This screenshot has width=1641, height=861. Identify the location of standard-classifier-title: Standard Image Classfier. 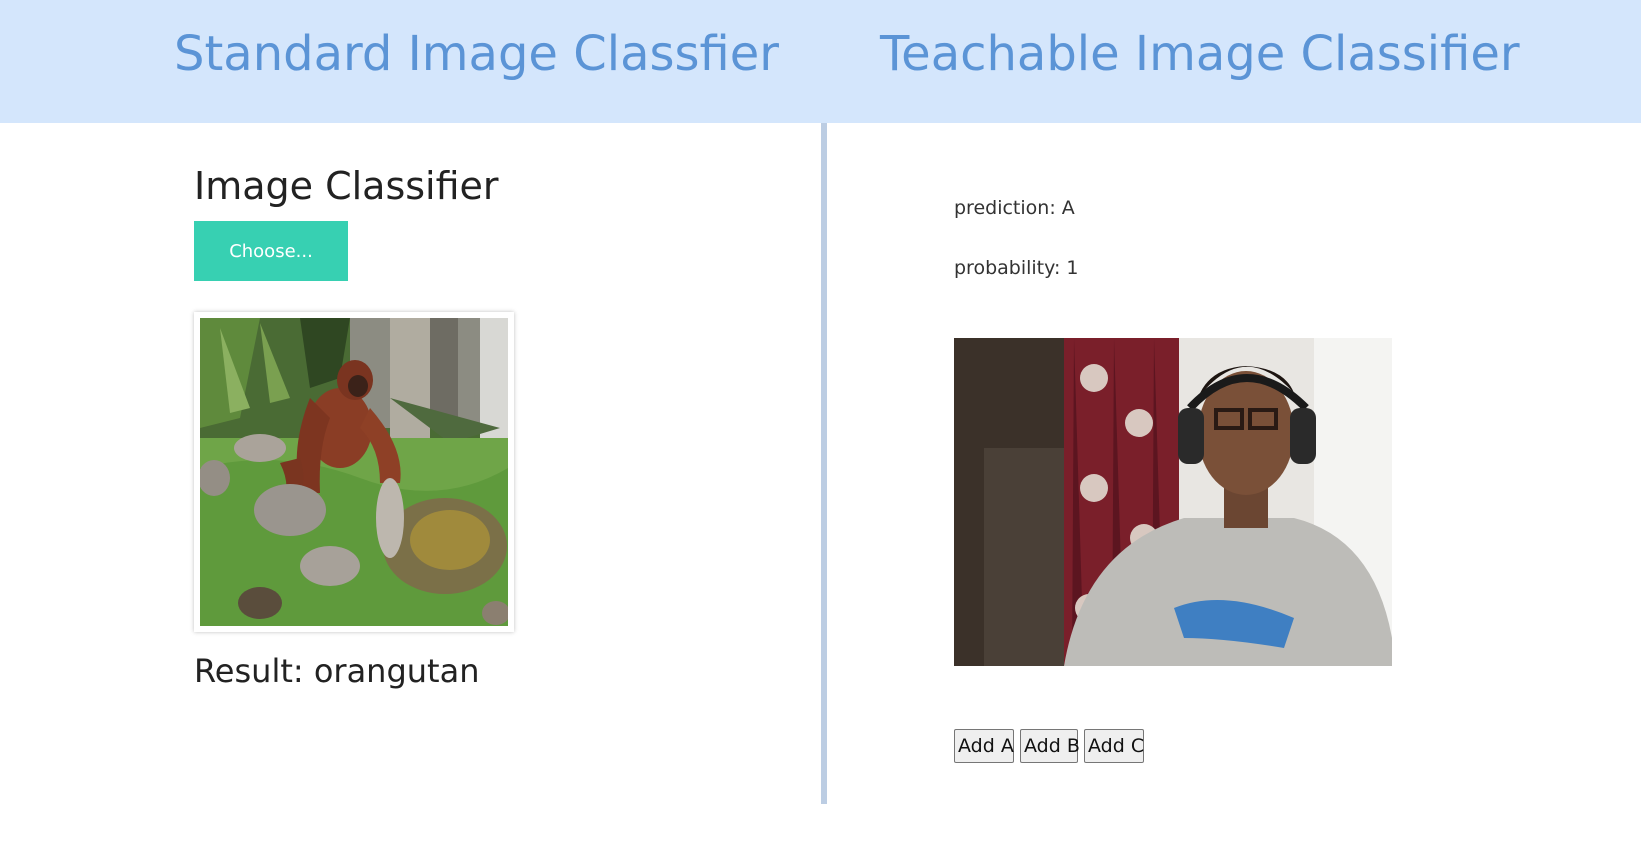
(476, 54).